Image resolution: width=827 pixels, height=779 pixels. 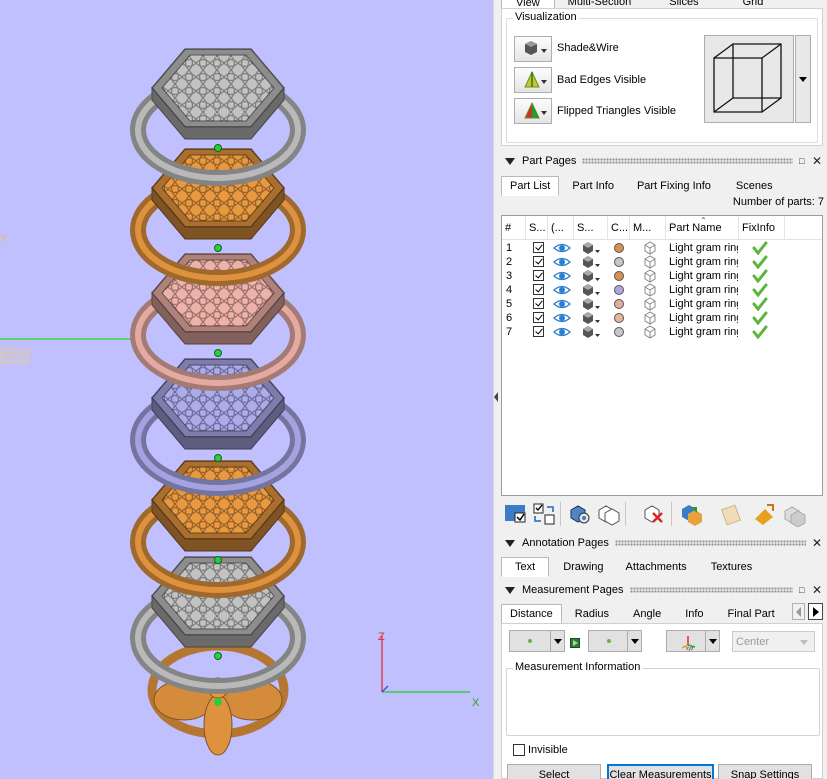 I want to click on clear-measurements-button: Clear Measurements, so click(x=660, y=771).